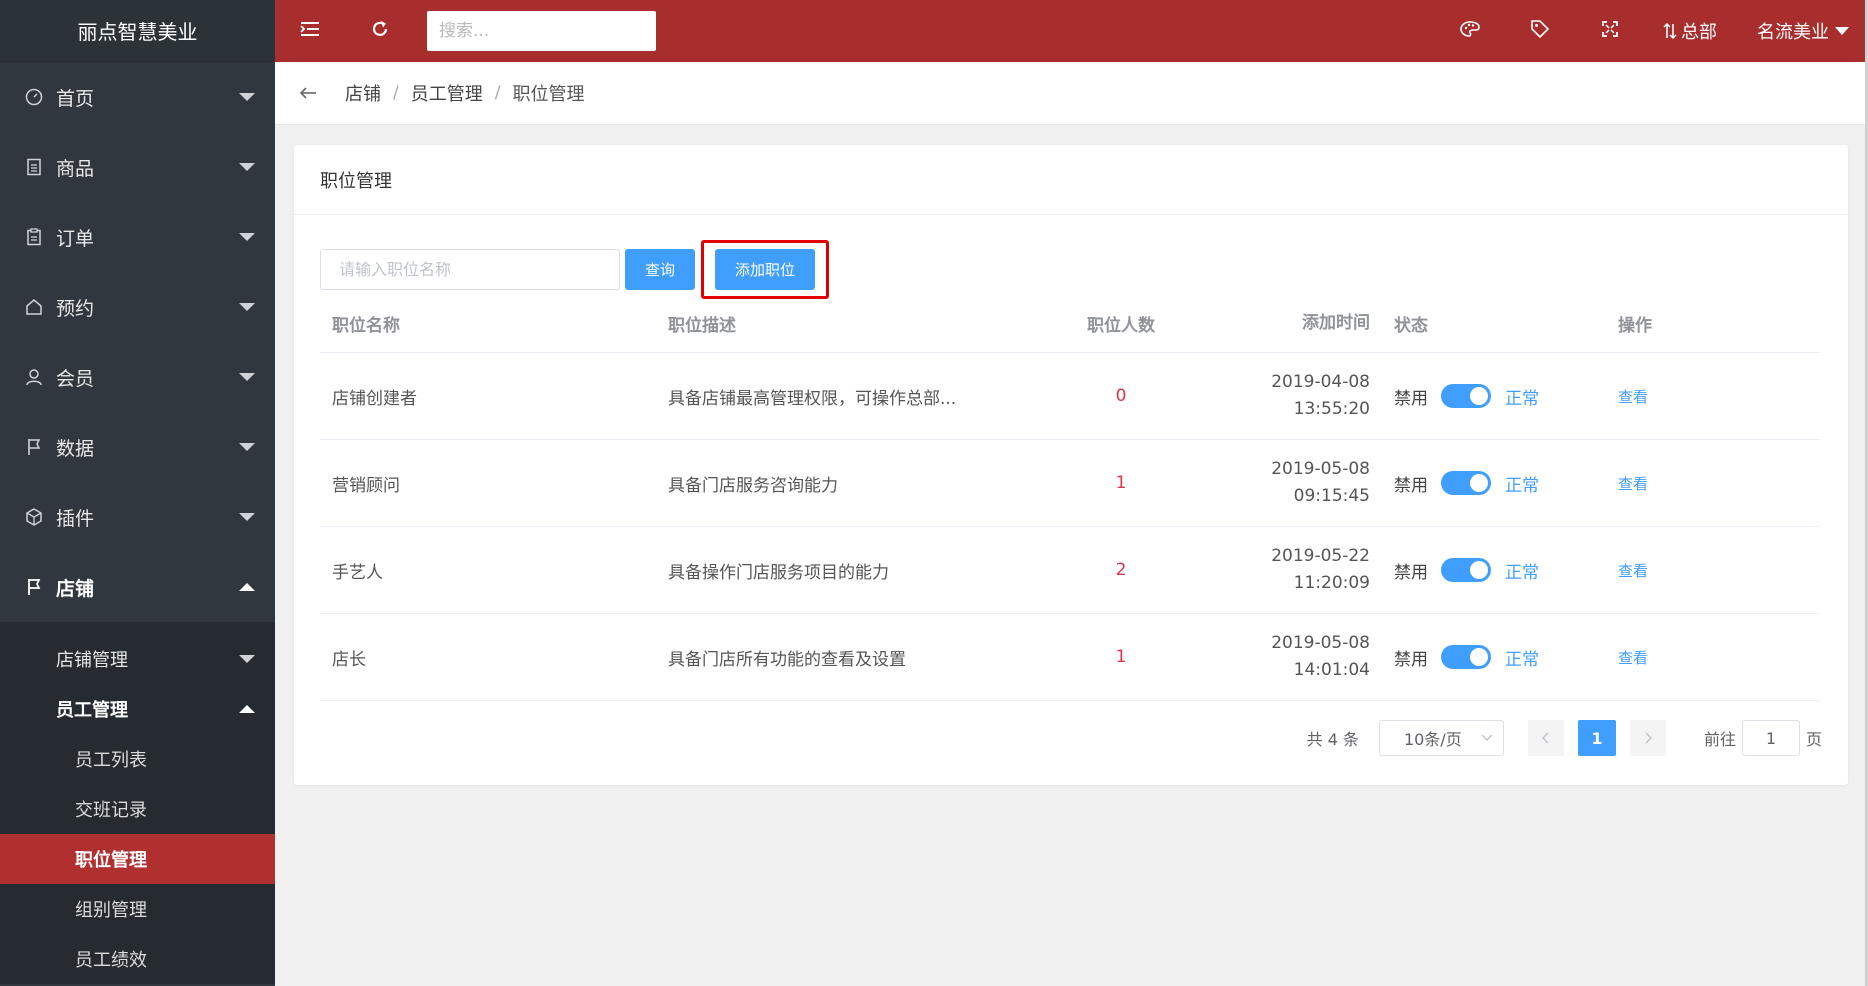  I want to click on nav-label: 店铺, so click(75, 588).